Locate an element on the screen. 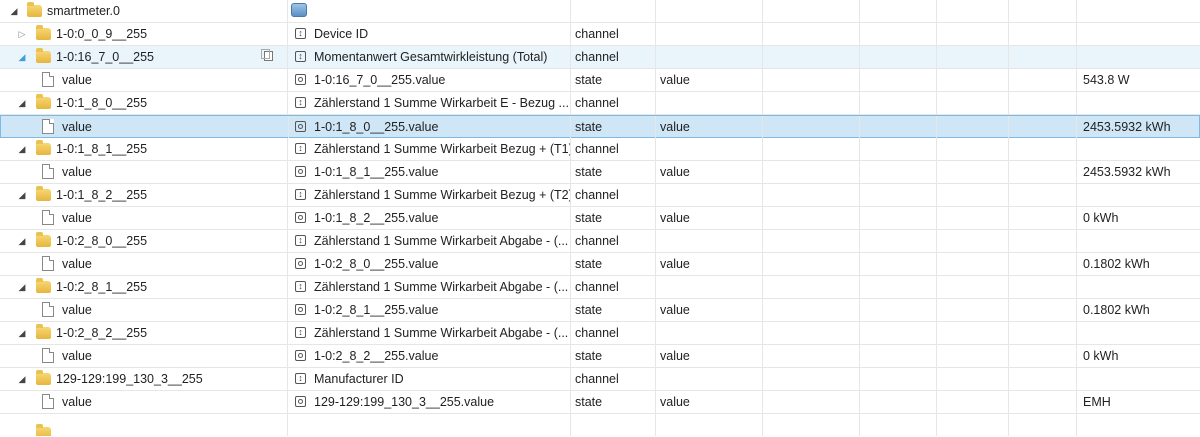 This screenshot has width=1200, height=437. tree-row-partial is located at coordinates (600, 425).